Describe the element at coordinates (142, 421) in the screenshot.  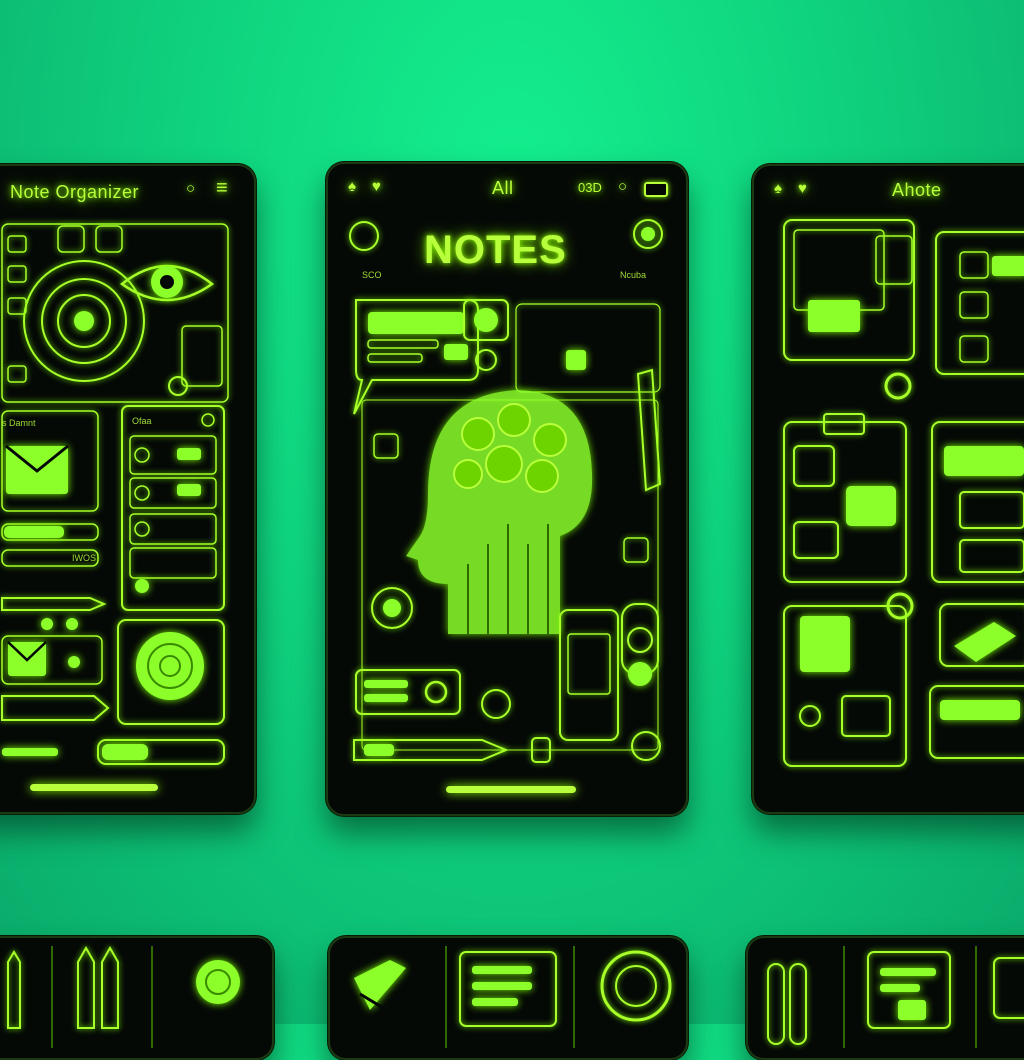
I see `label-ofaa: Ofaa` at that location.